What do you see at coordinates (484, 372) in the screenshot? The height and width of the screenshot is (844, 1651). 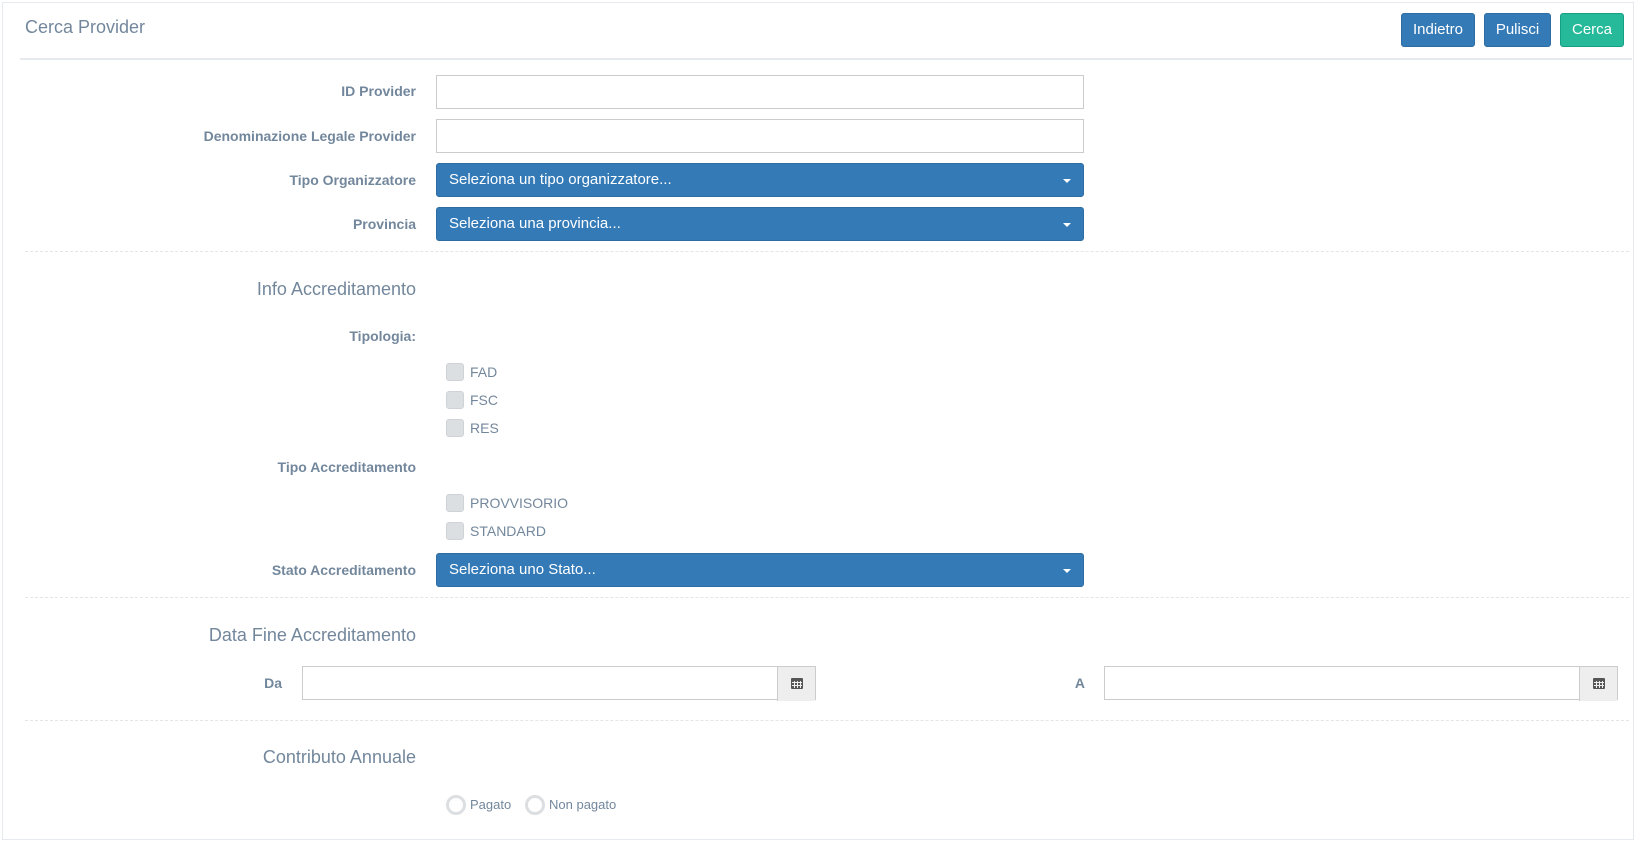 I see `checkbox-label: FAD` at bounding box center [484, 372].